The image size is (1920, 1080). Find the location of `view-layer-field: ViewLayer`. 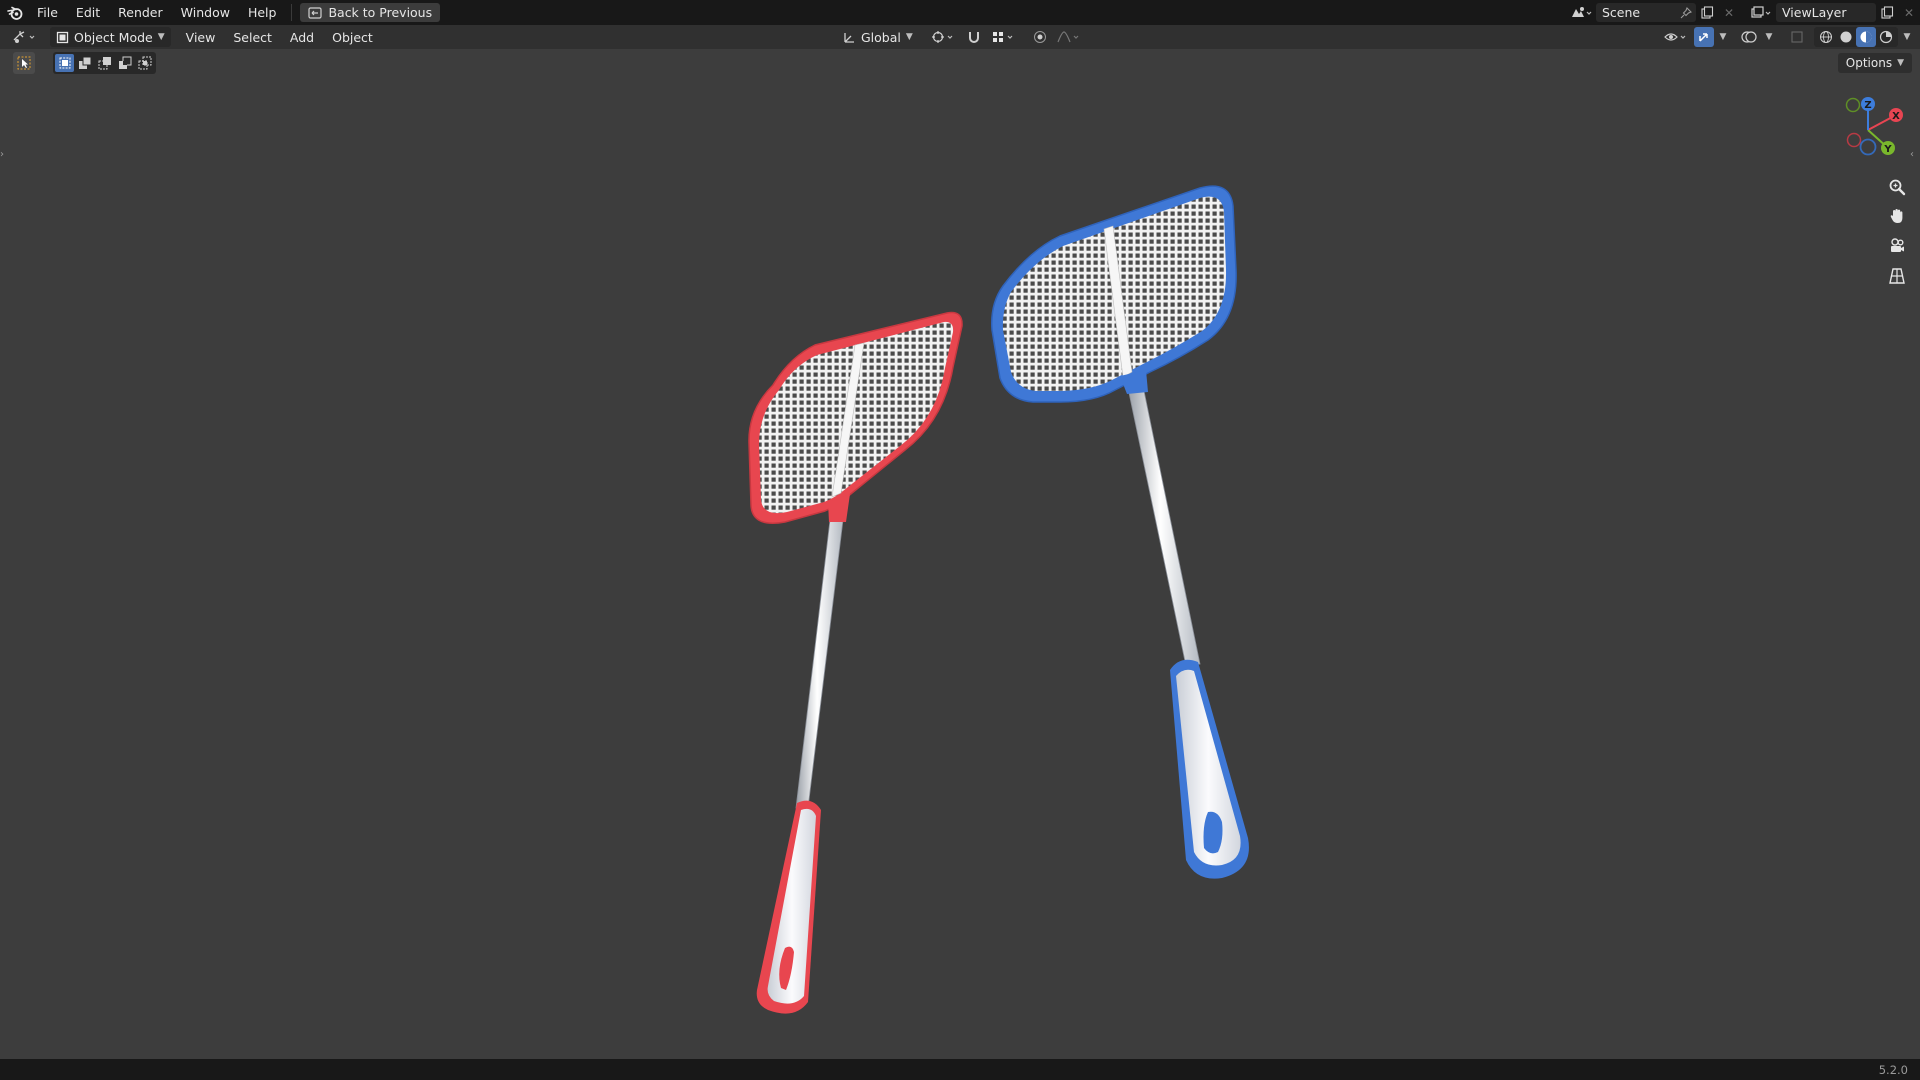

view-layer-field: ViewLayer is located at coordinates (1826, 12).